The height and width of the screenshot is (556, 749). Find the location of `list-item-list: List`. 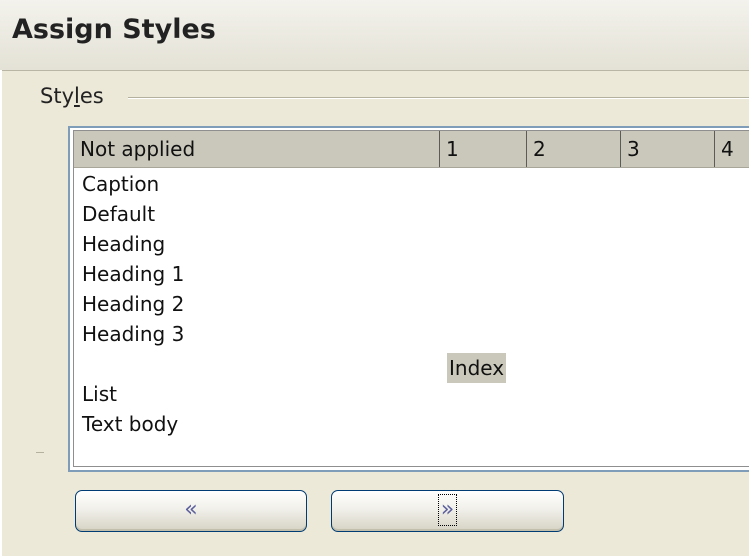

list-item-list: List is located at coordinates (99, 394).